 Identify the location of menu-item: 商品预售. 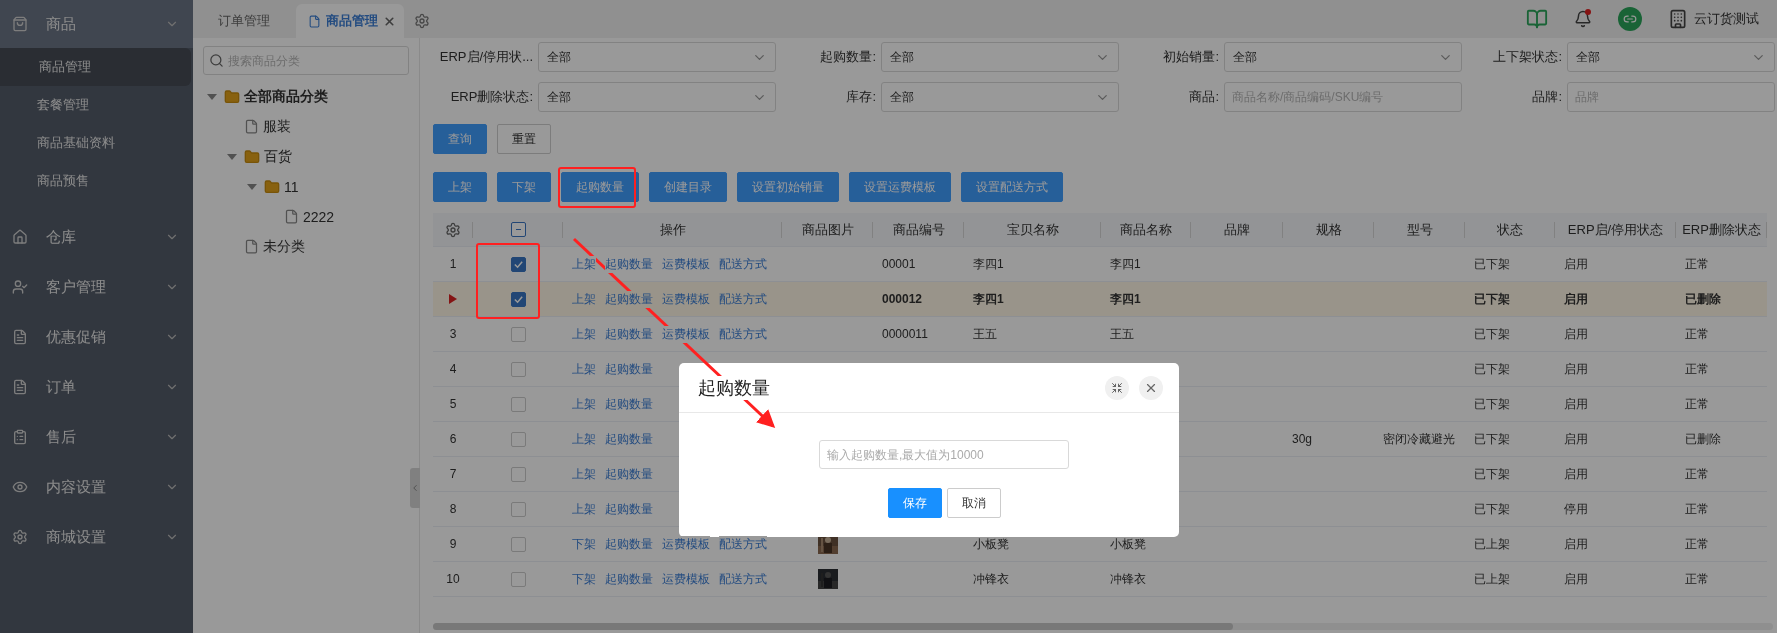
(95, 181).